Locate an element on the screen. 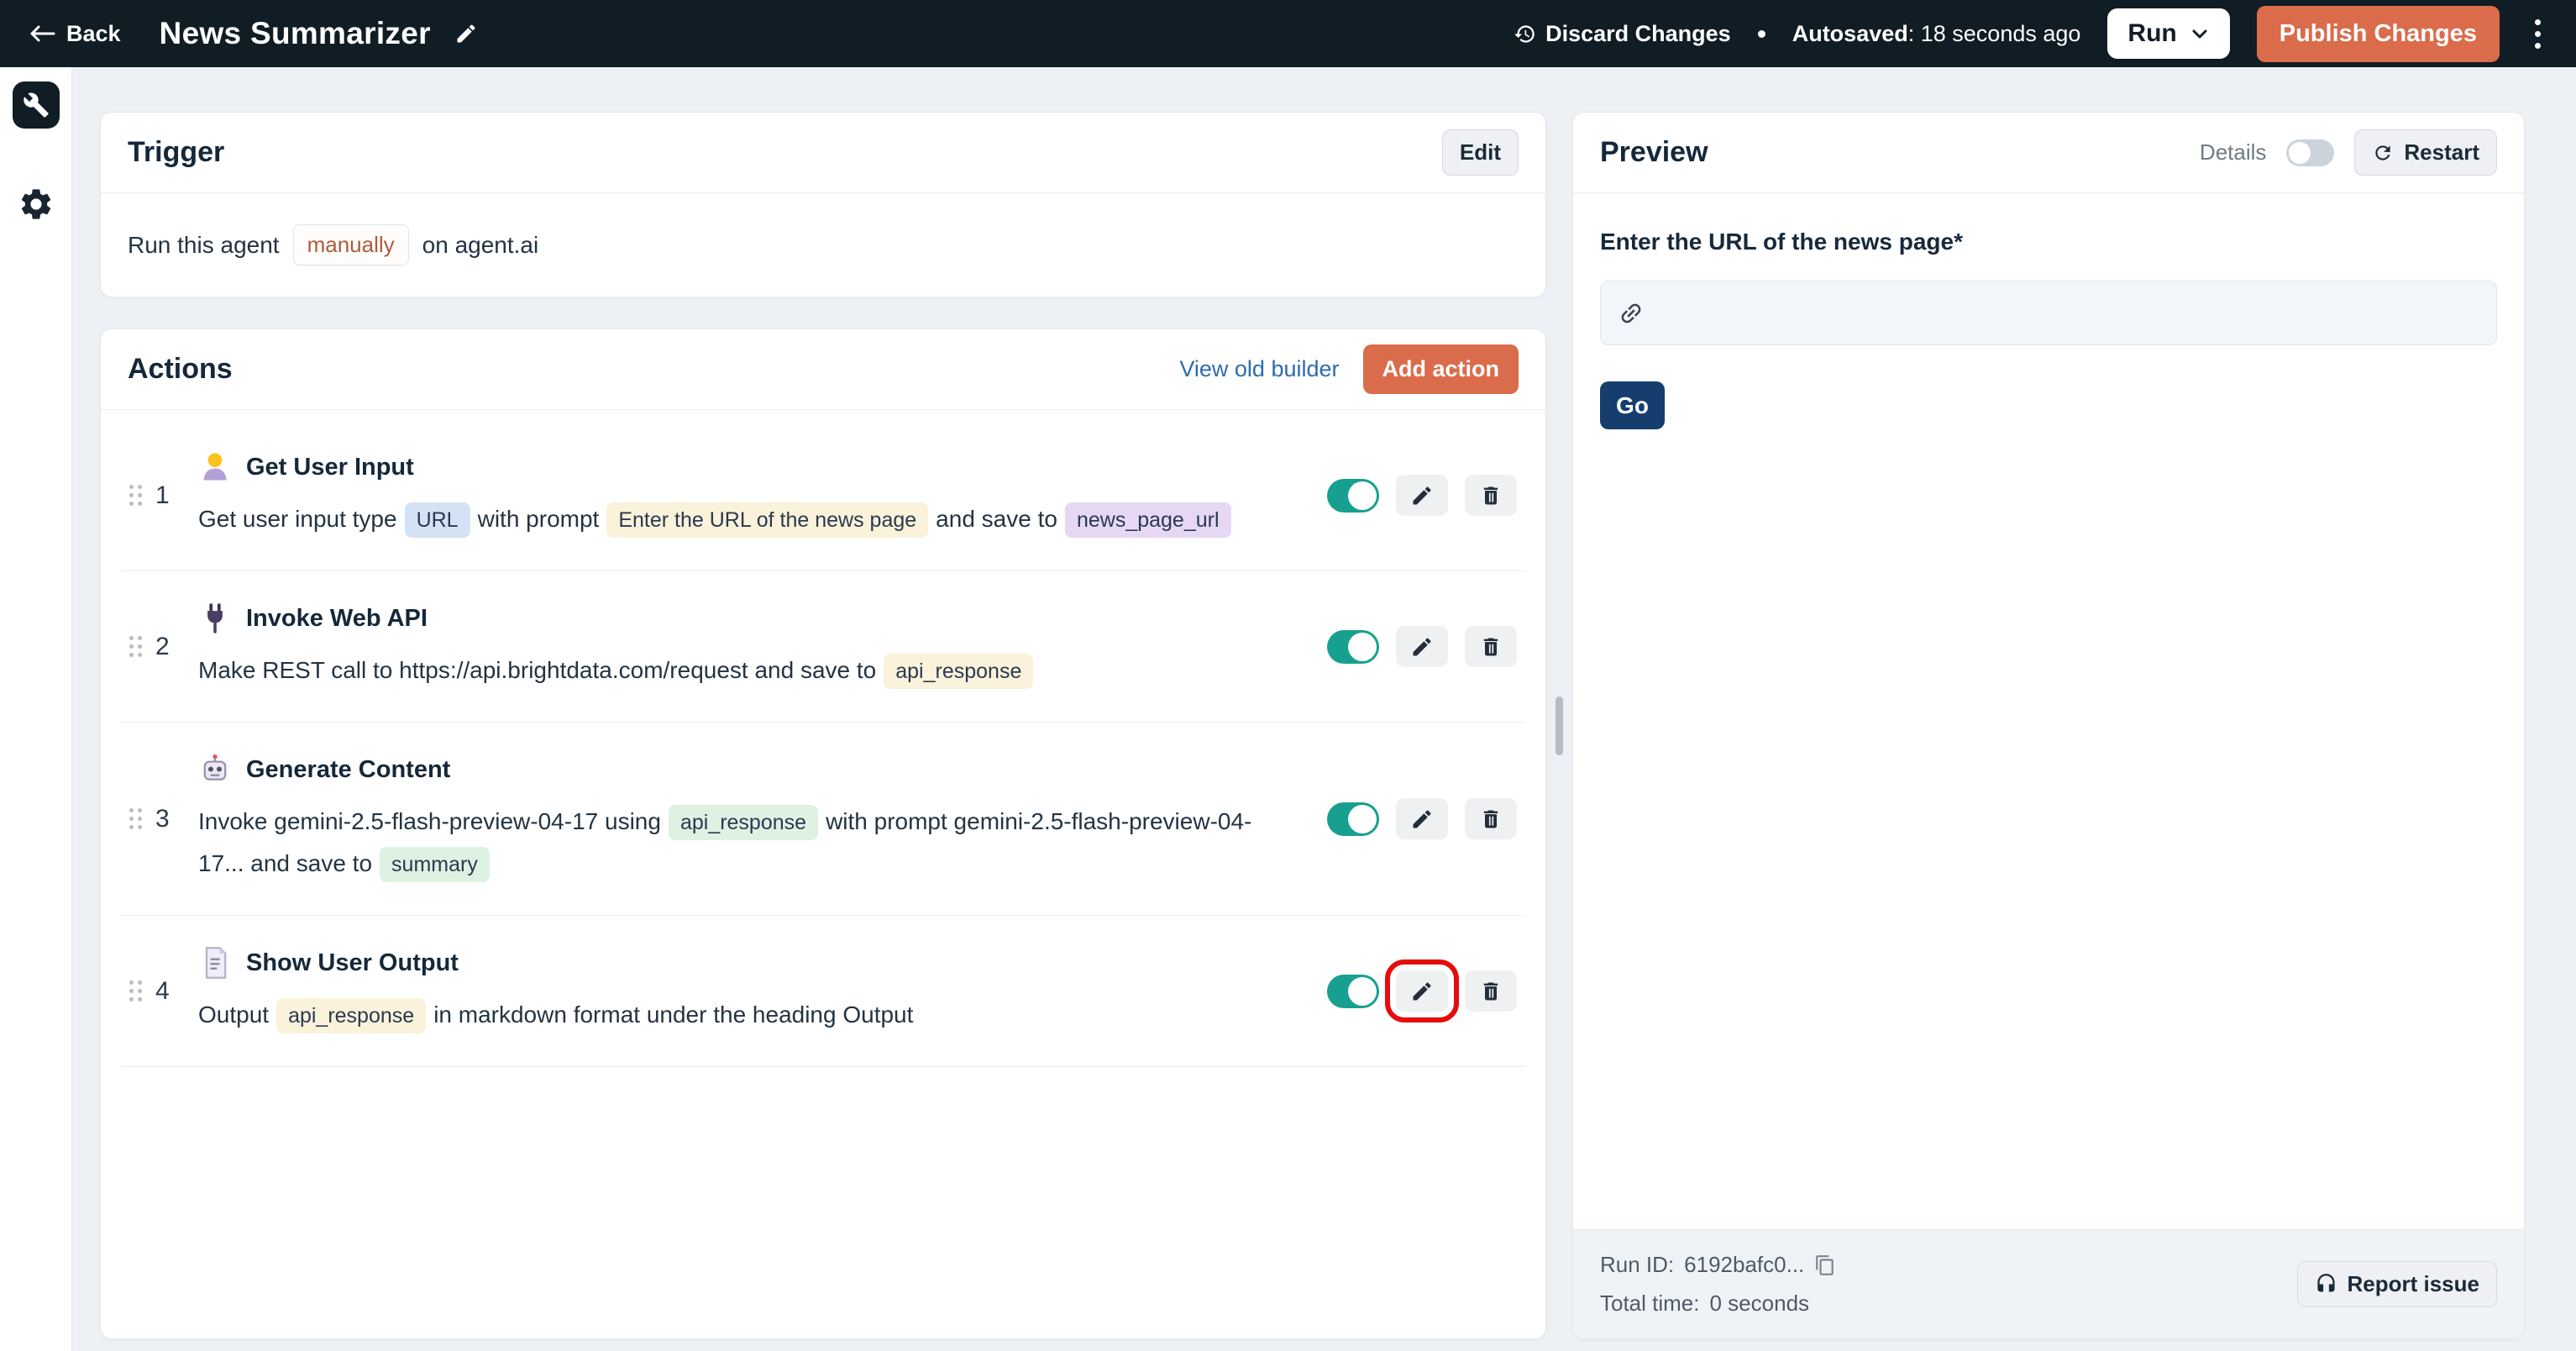 This screenshot has height=1351, width=2576. restart-icon is located at coordinates (2383, 153).